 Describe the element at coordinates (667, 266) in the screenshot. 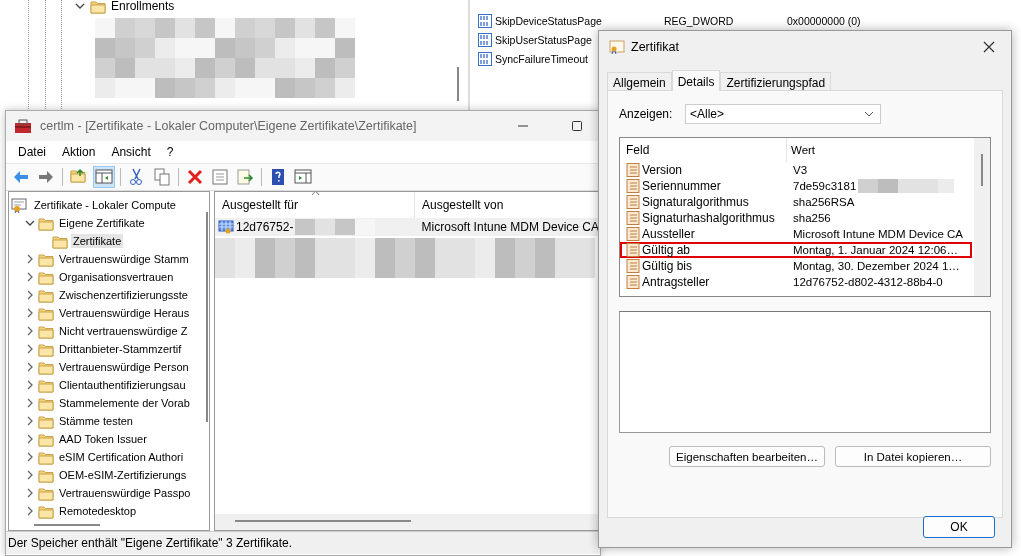

I see `table-cell: Gültig bis` at that location.